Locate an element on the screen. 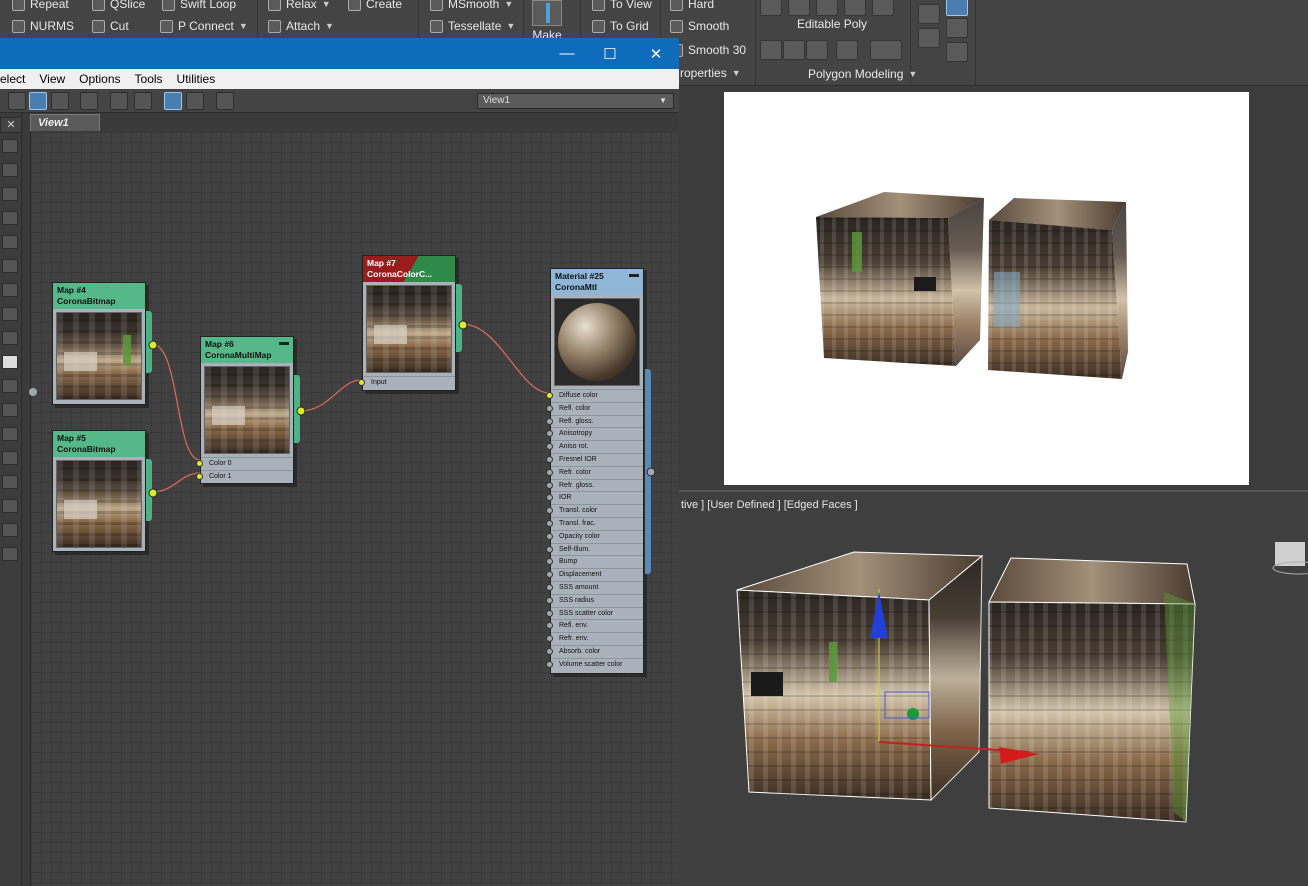 This screenshot has height=886, width=1308. node-map6: ▬ Map #6 CoronaMultiMap Color 0 Color 1 is located at coordinates (248, 410).